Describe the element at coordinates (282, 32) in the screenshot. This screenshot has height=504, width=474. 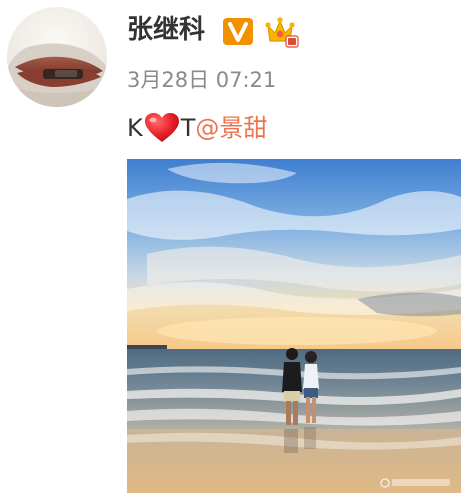
I see `crown-member-icon` at that location.